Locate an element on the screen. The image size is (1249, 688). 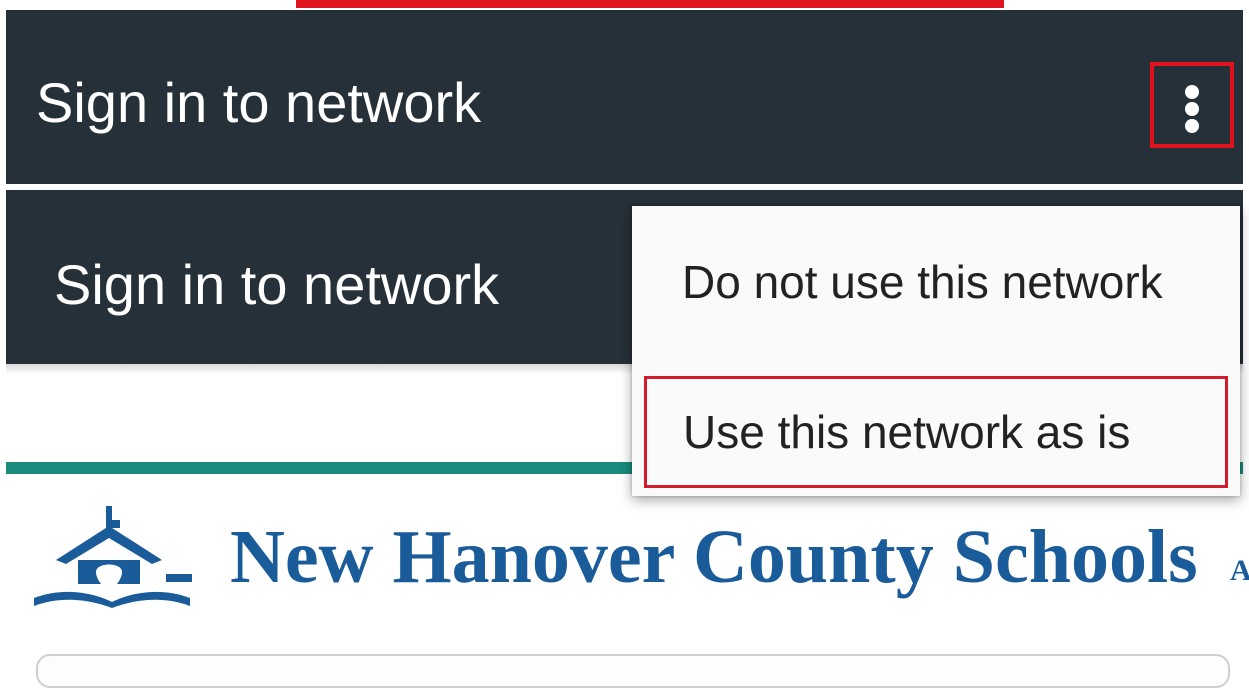
more-vert-icon is located at coordinates (1192, 105).